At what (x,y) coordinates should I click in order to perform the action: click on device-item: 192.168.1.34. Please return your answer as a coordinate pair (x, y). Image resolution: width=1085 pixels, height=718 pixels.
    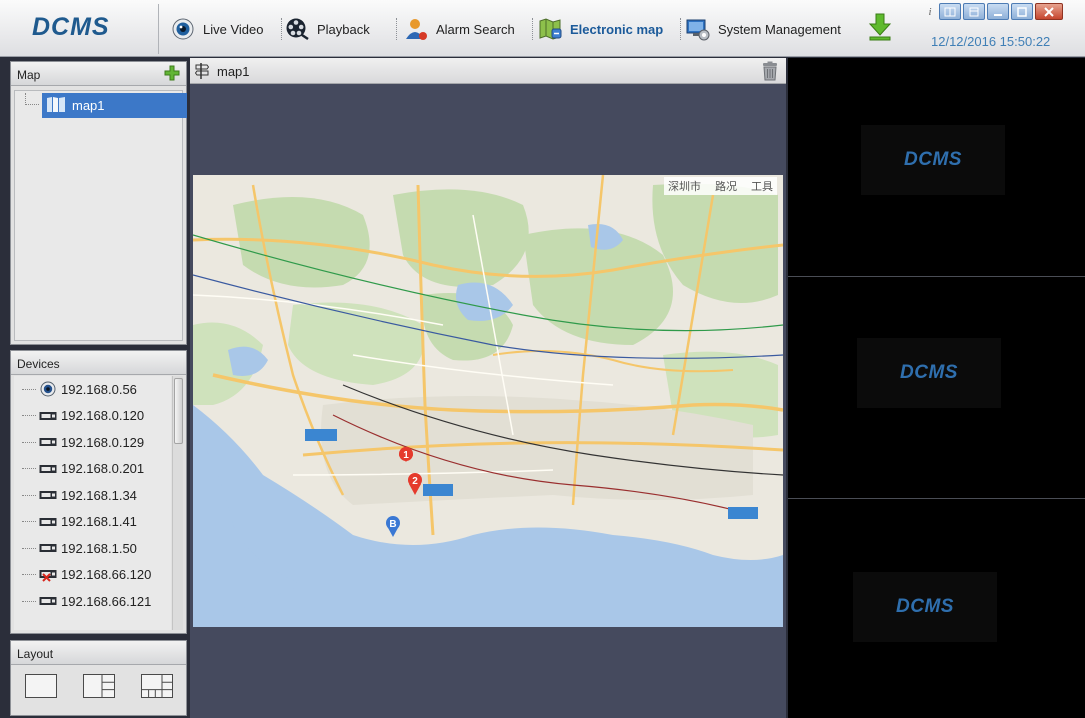
    Looking at the image, I should click on (92, 495).